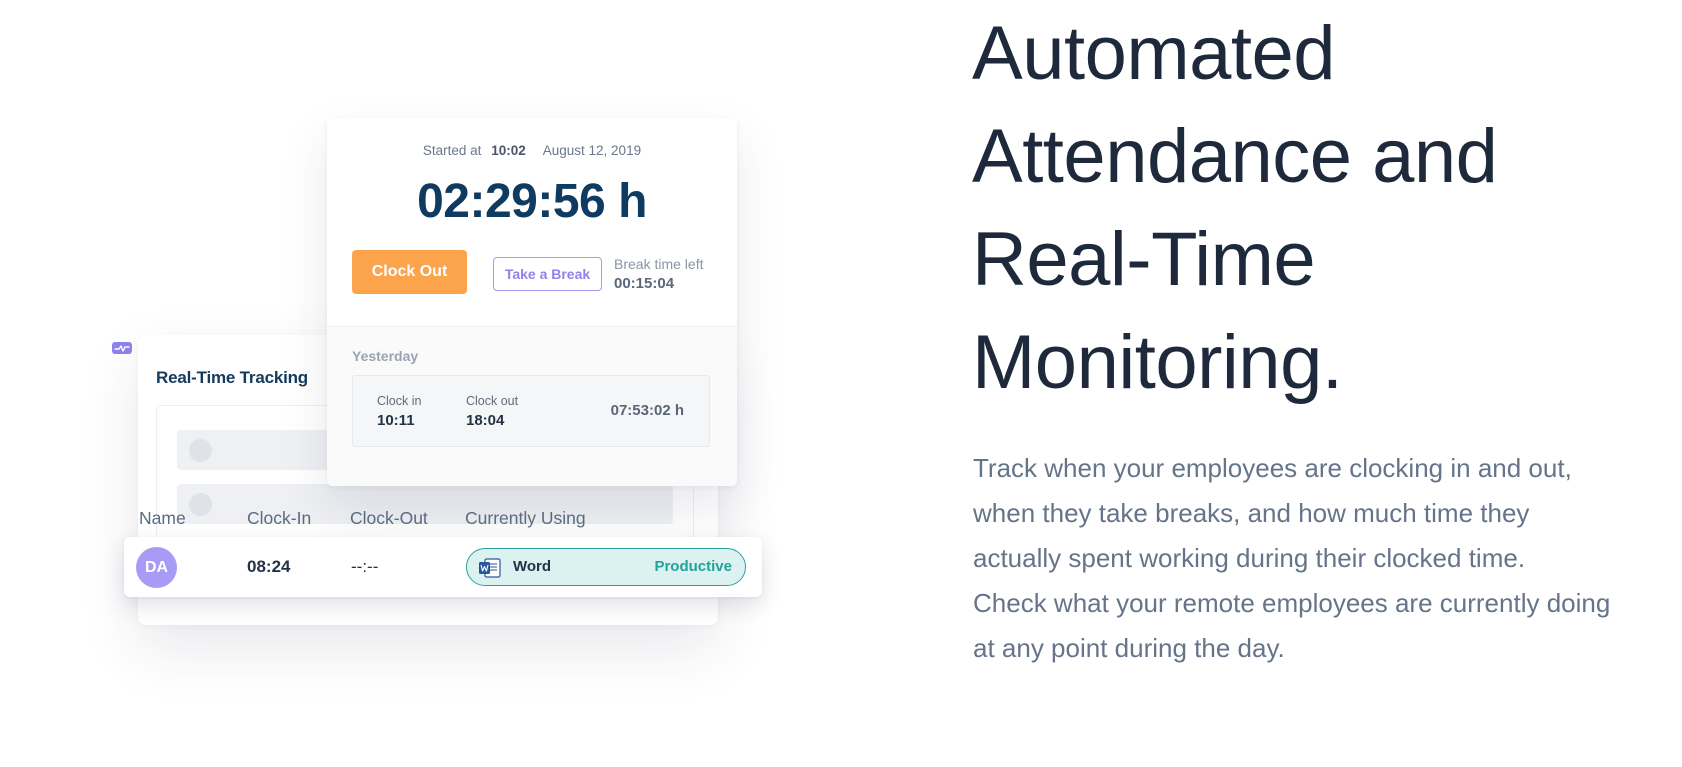  What do you see at coordinates (396, 420) in the screenshot?
I see `clock-in-value: 10:11` at bounding box center [396, 420].